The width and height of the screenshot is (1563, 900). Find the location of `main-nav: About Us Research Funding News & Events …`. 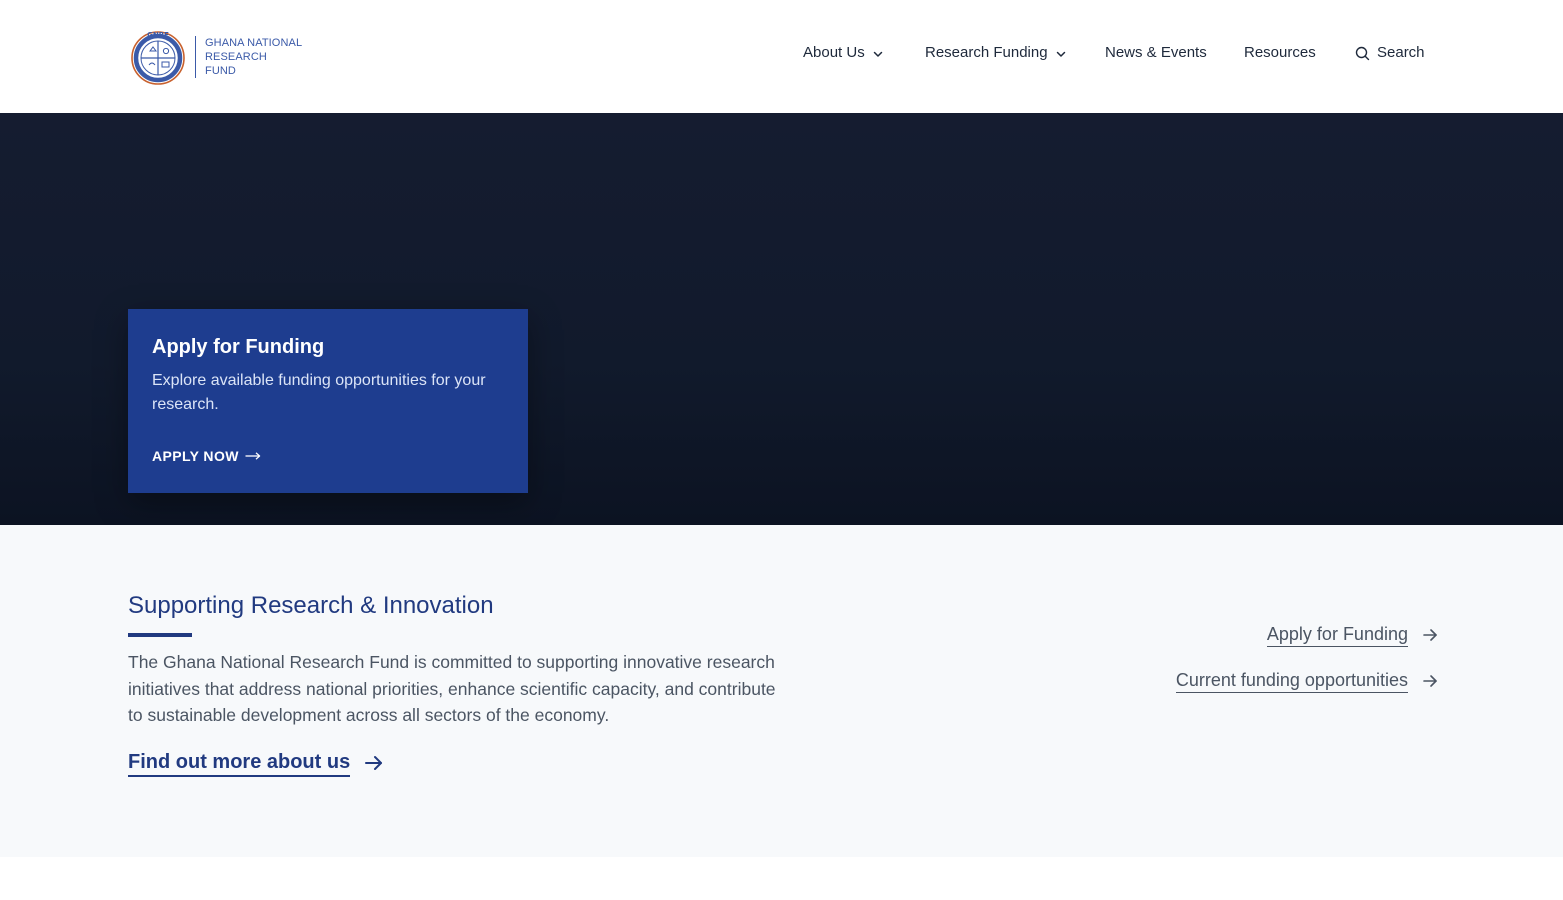

main-nav: About Us Research Funding News & Events … is located at coordinates (781, 55).